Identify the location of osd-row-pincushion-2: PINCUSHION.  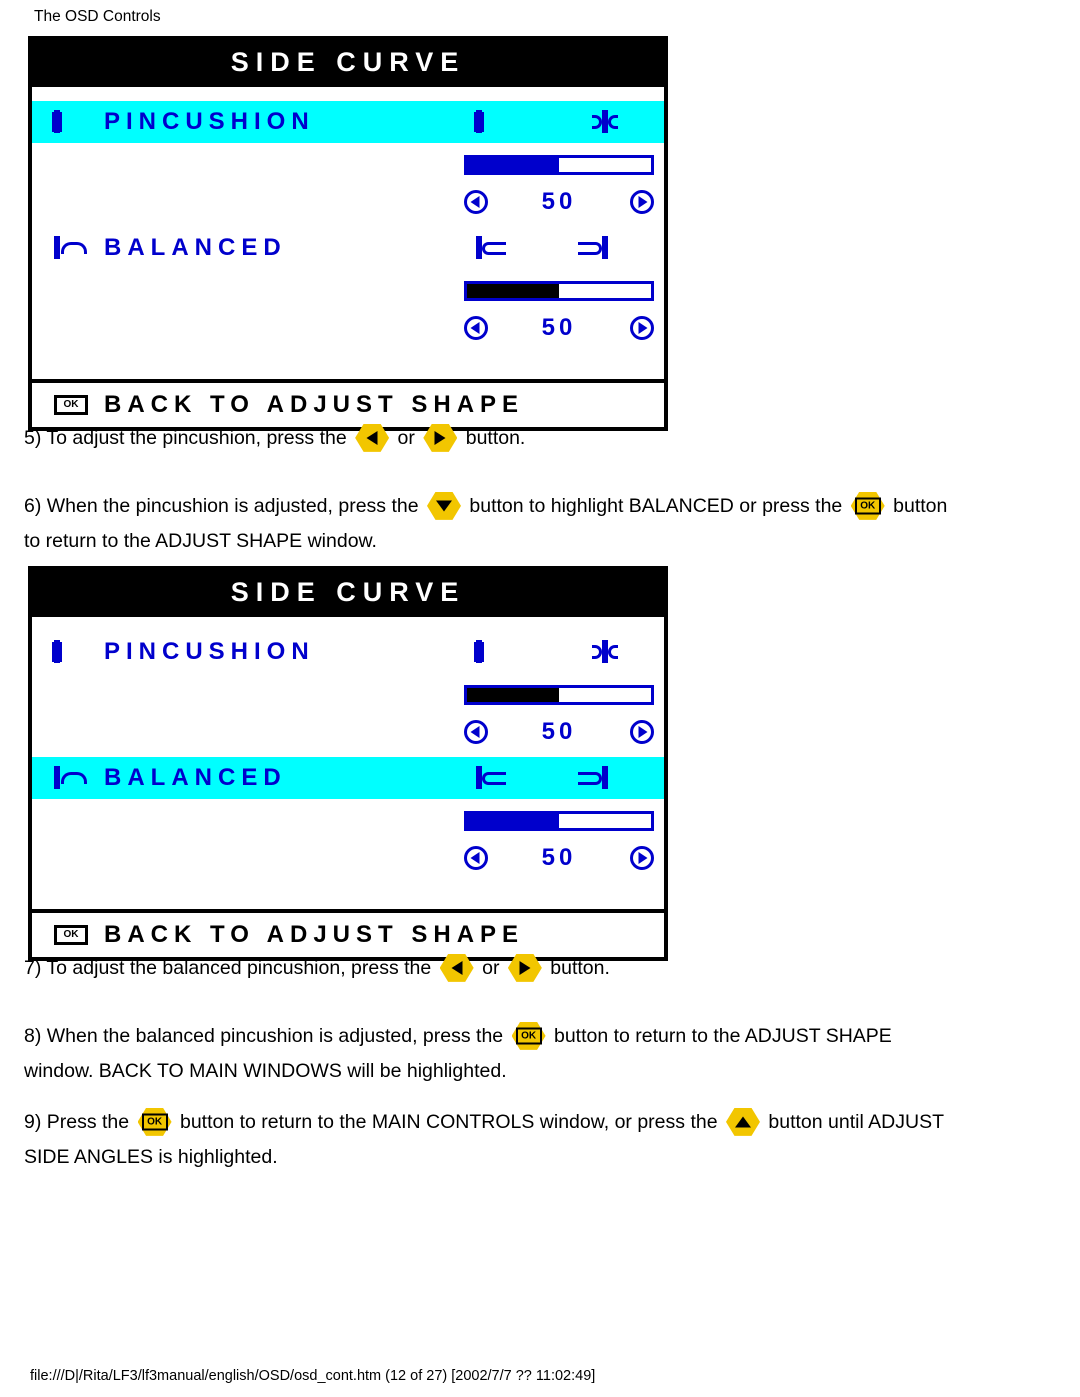
(348, 652).